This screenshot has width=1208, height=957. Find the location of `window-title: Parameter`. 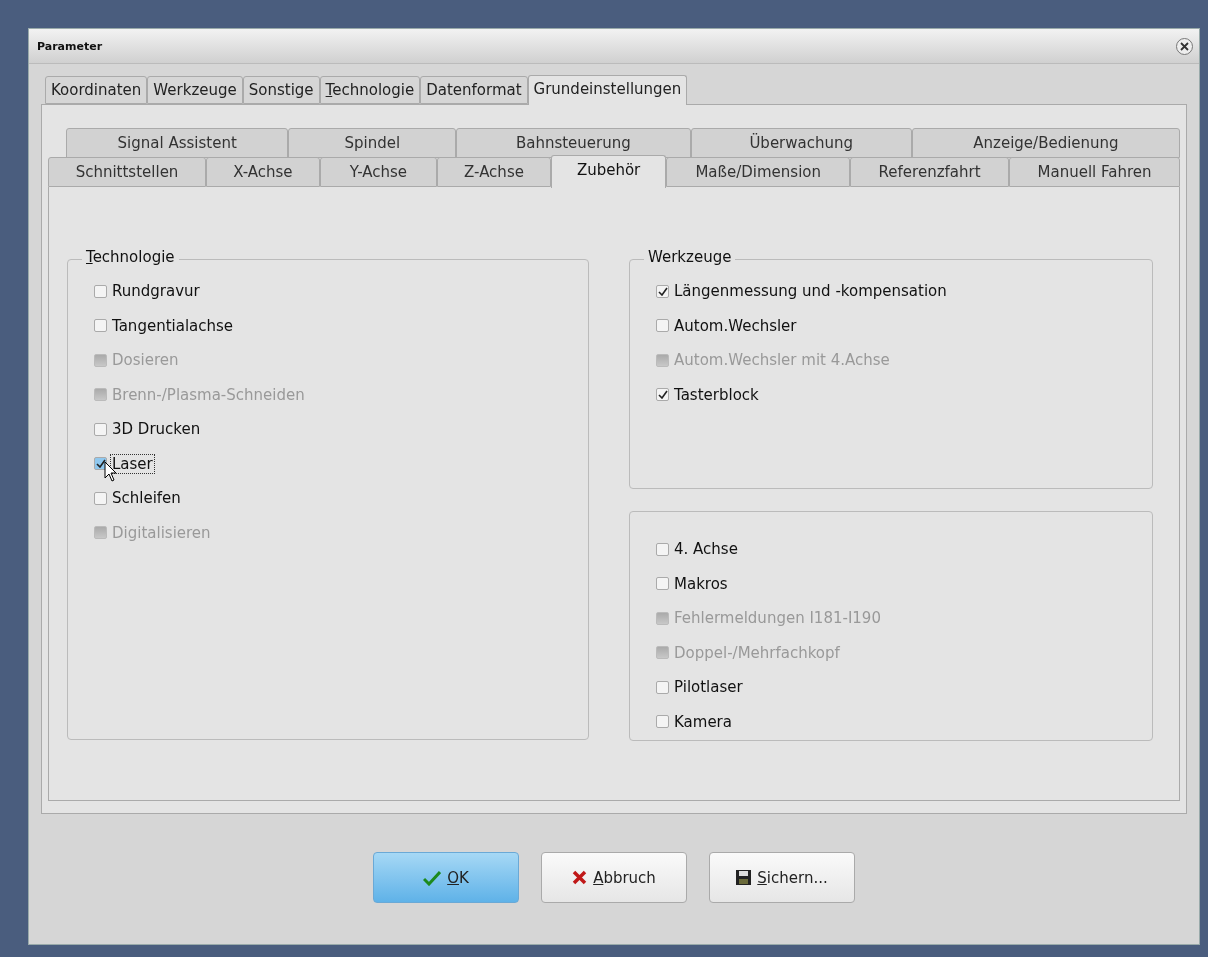

window-title: Parameter is located at coordinates (70, 46).